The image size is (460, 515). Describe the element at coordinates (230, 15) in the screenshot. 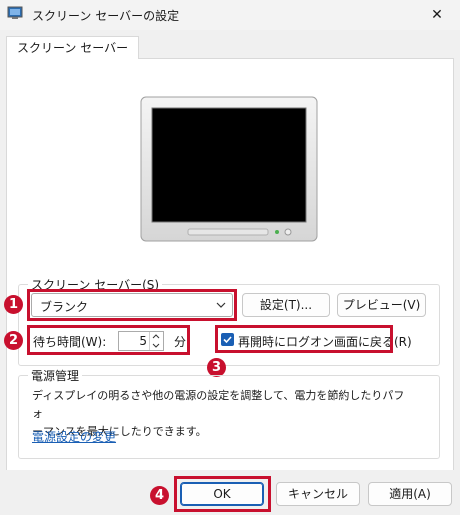

I see `title-bar: スクリーン セーバーの設定 ✕` at that location.